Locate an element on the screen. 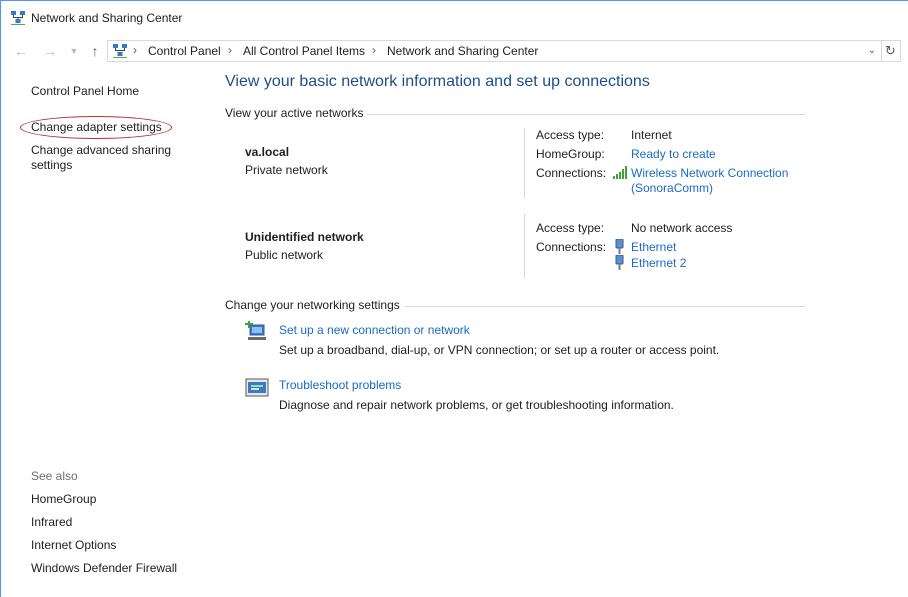  access-type-value: Internet is located at coordinates (651, 135).